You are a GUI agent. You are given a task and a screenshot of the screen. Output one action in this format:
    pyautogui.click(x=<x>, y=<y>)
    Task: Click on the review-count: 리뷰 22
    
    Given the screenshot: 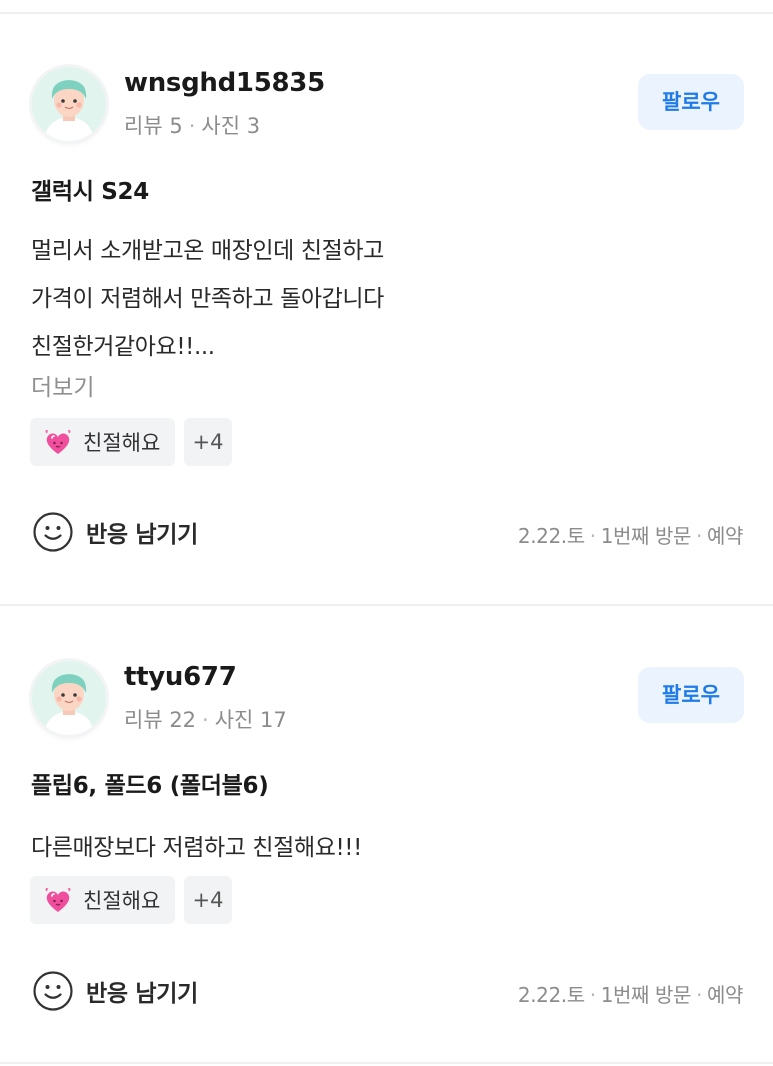 What is the action you would take?
    pyautogui.click(x=160, y=720)
    